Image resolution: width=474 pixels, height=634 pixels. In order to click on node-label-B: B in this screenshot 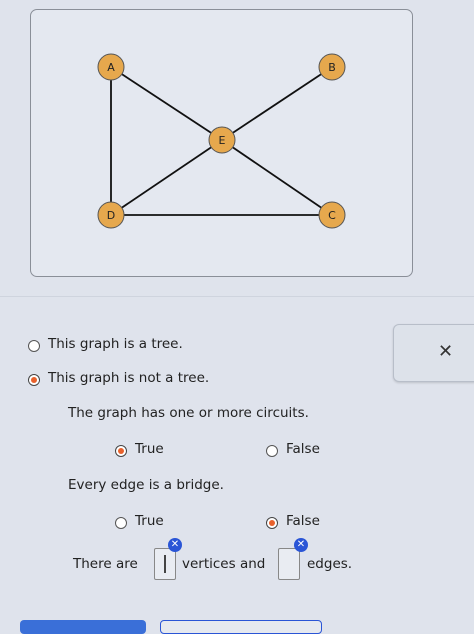, I will do `click(332, 67)`.